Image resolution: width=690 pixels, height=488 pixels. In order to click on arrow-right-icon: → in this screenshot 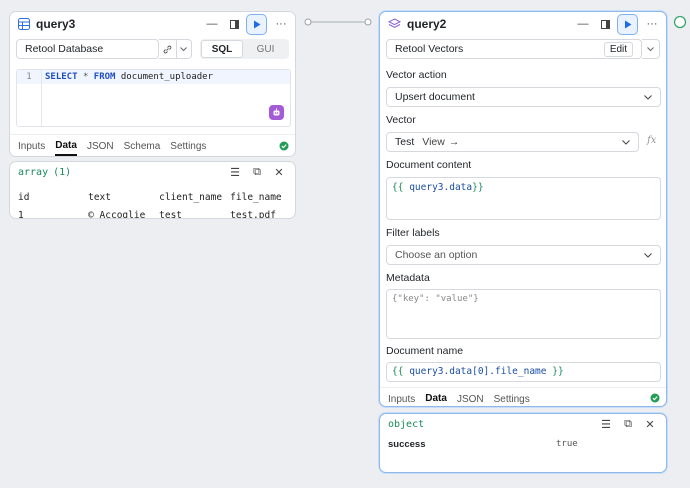, I will do `click(454, 142)`.